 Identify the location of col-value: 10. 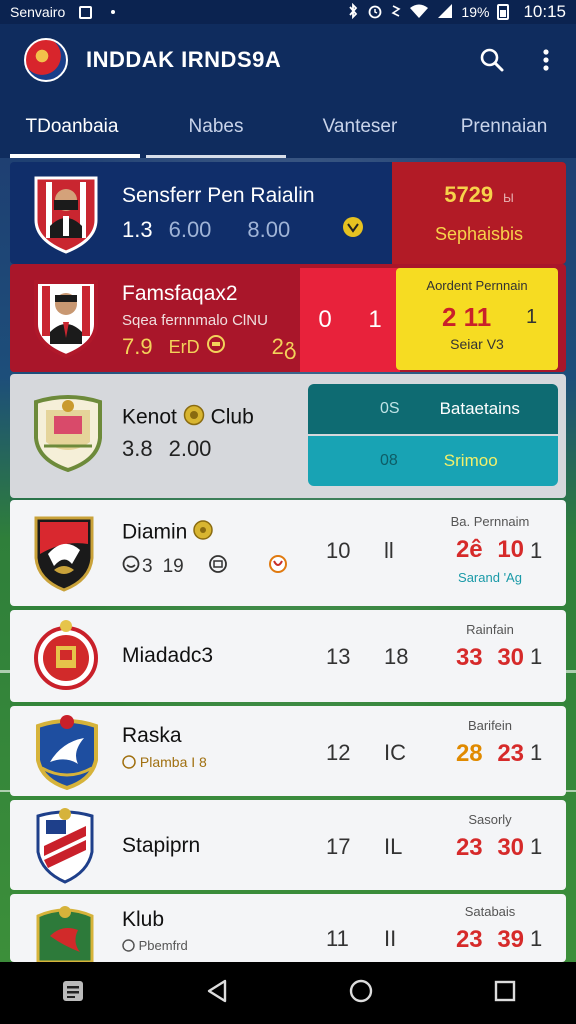
(338, 550).